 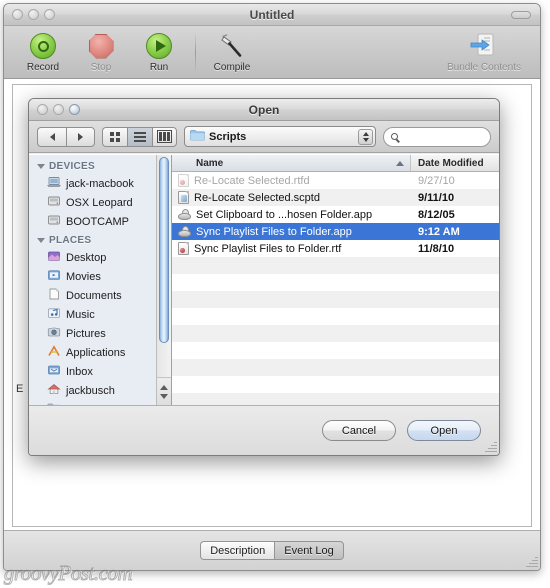 What do you see at coordinates (17, 14) in the screenshot?
I see `close-button` at bounding box center [17, 14].